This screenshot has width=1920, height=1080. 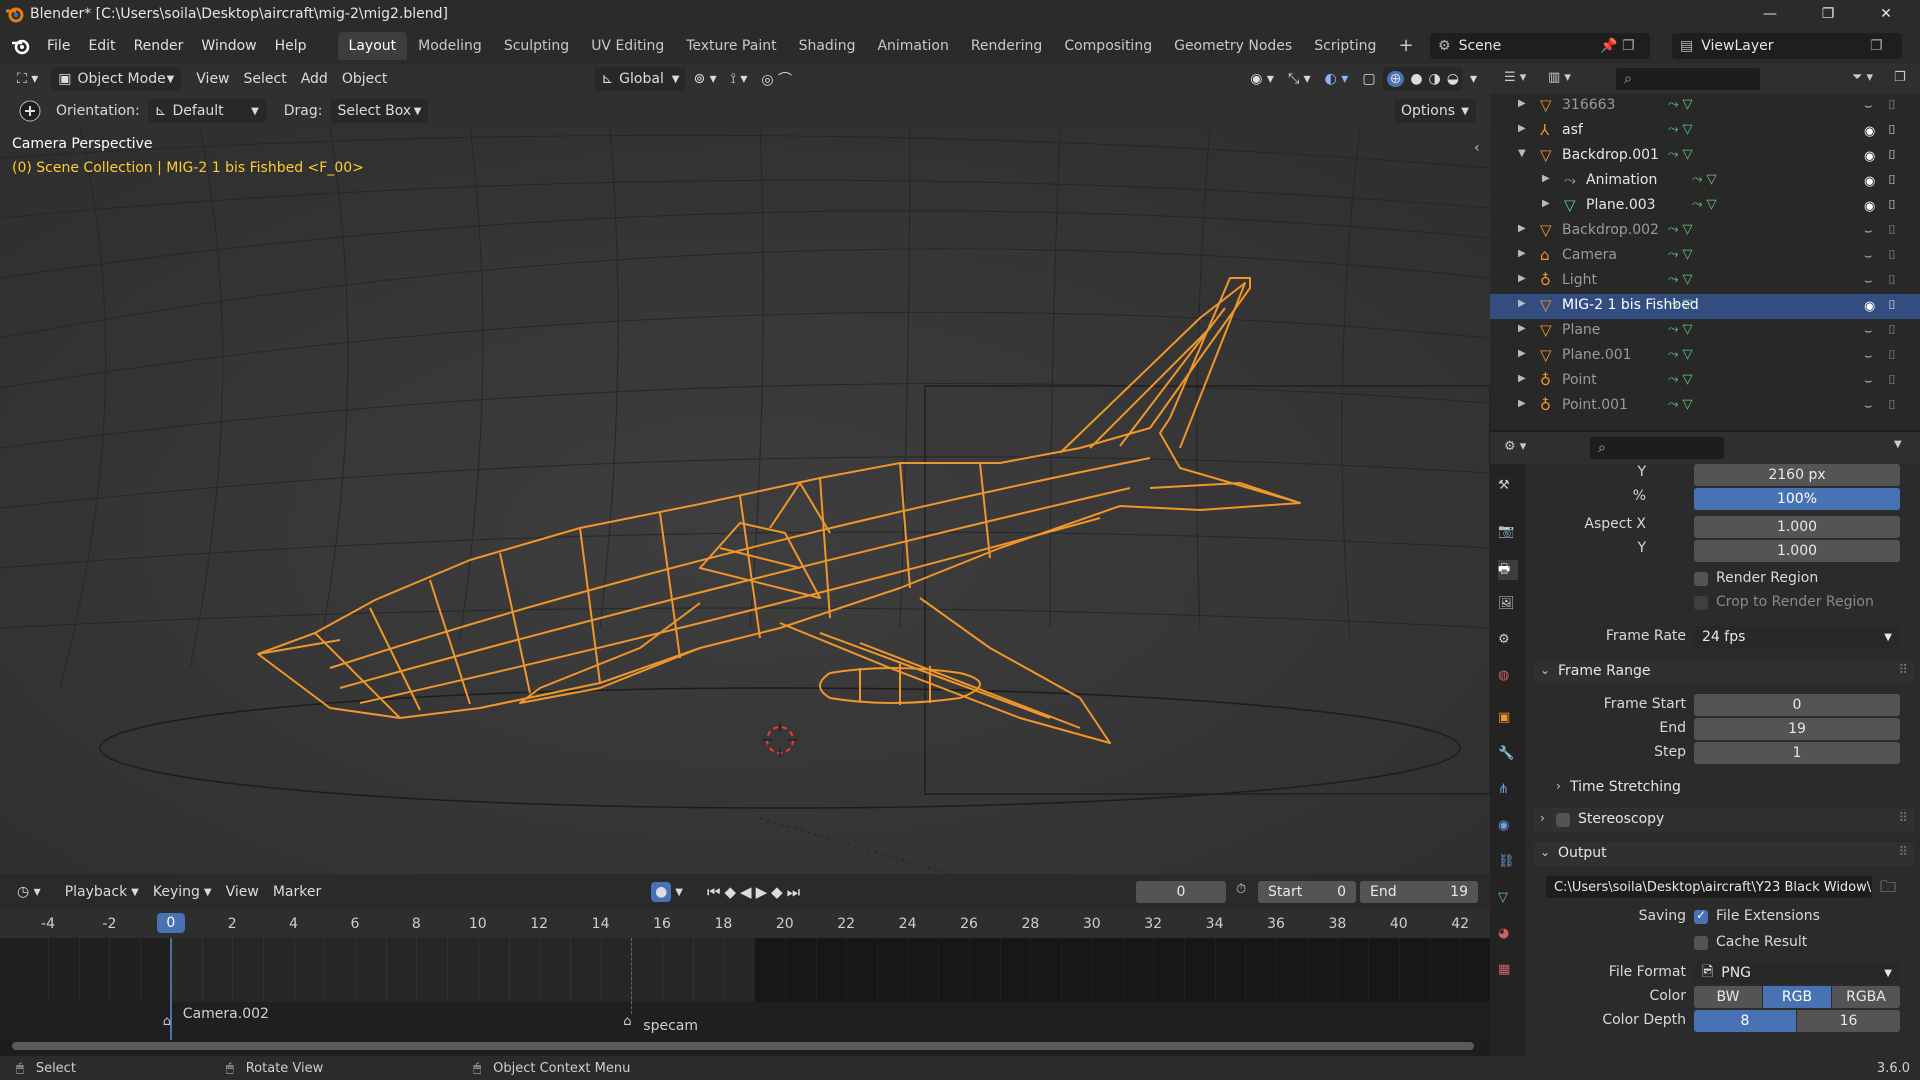 What do you see at coordinates (1241, 889) in the screenshot?
I see `stopwatch-icon: ⏱` at bounding box center [1241, 889].